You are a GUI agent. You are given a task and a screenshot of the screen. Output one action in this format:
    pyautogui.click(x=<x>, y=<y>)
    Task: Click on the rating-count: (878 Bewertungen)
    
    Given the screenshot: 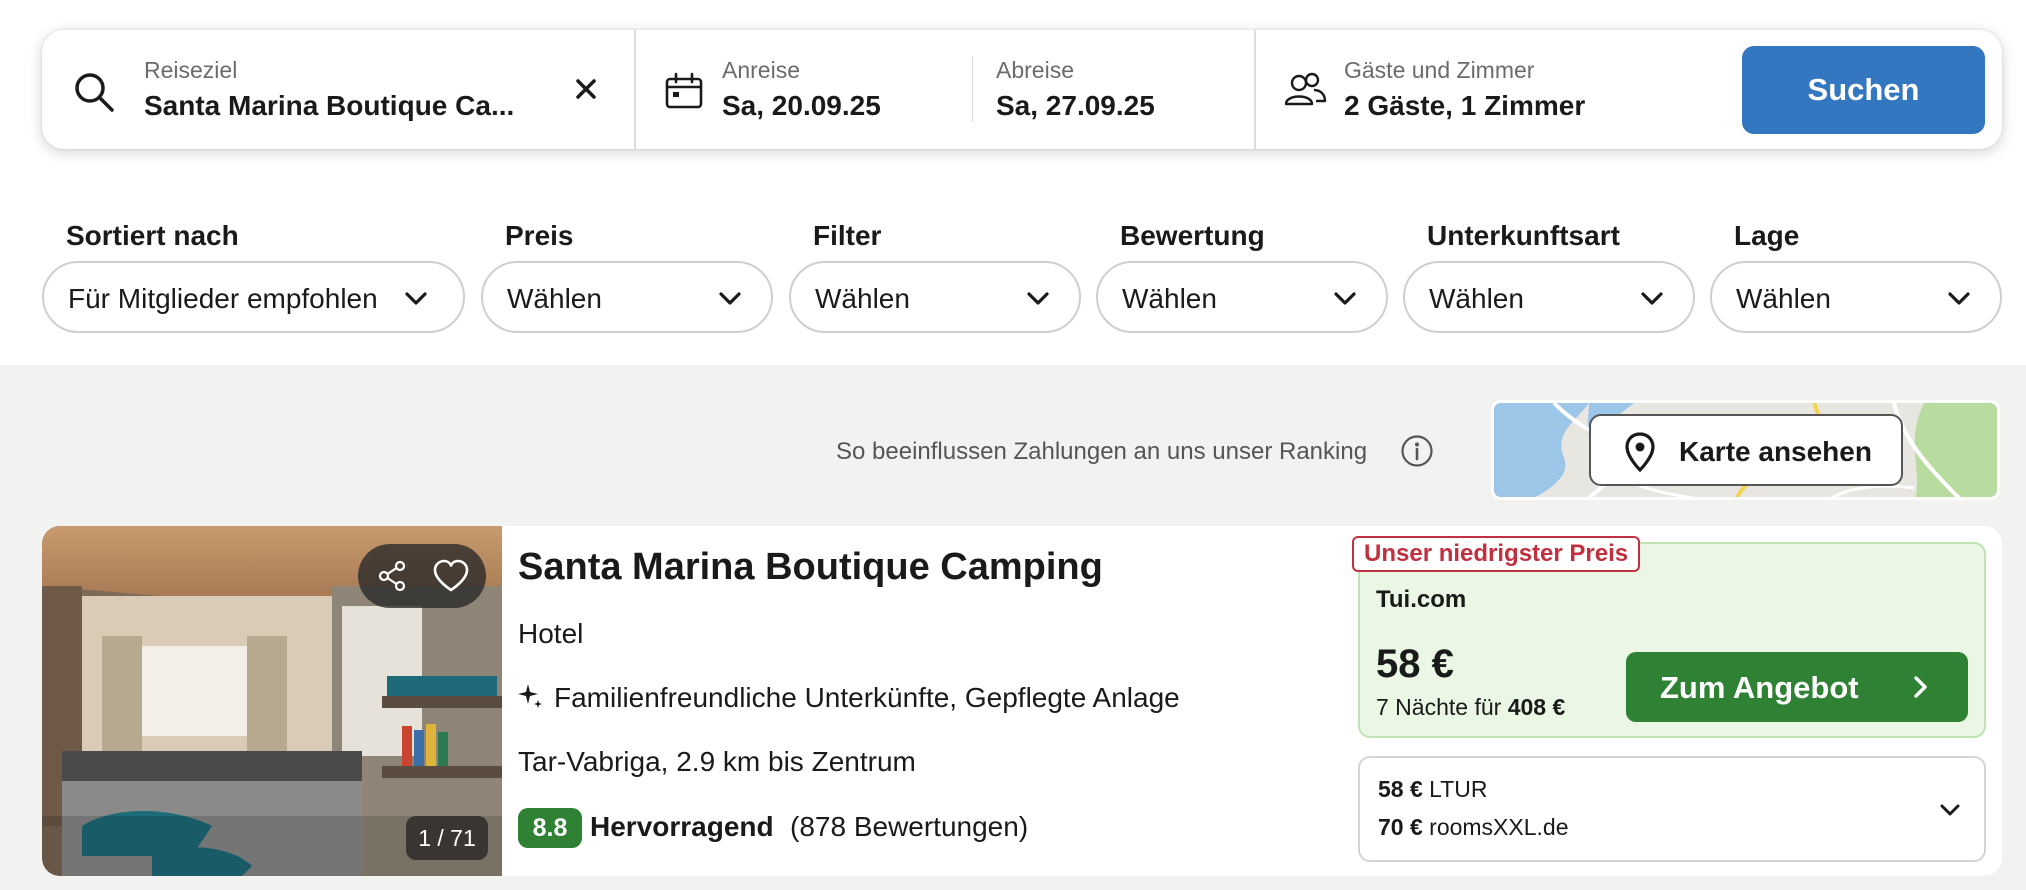 What is the action you would take?
    pyautogui.click(x=909, y=827)
    